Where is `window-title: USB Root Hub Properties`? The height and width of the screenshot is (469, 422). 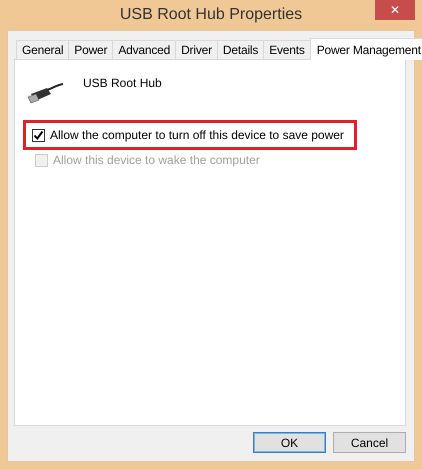
window-title: USB Root Hub Properties is located at coordinates (211, 15).